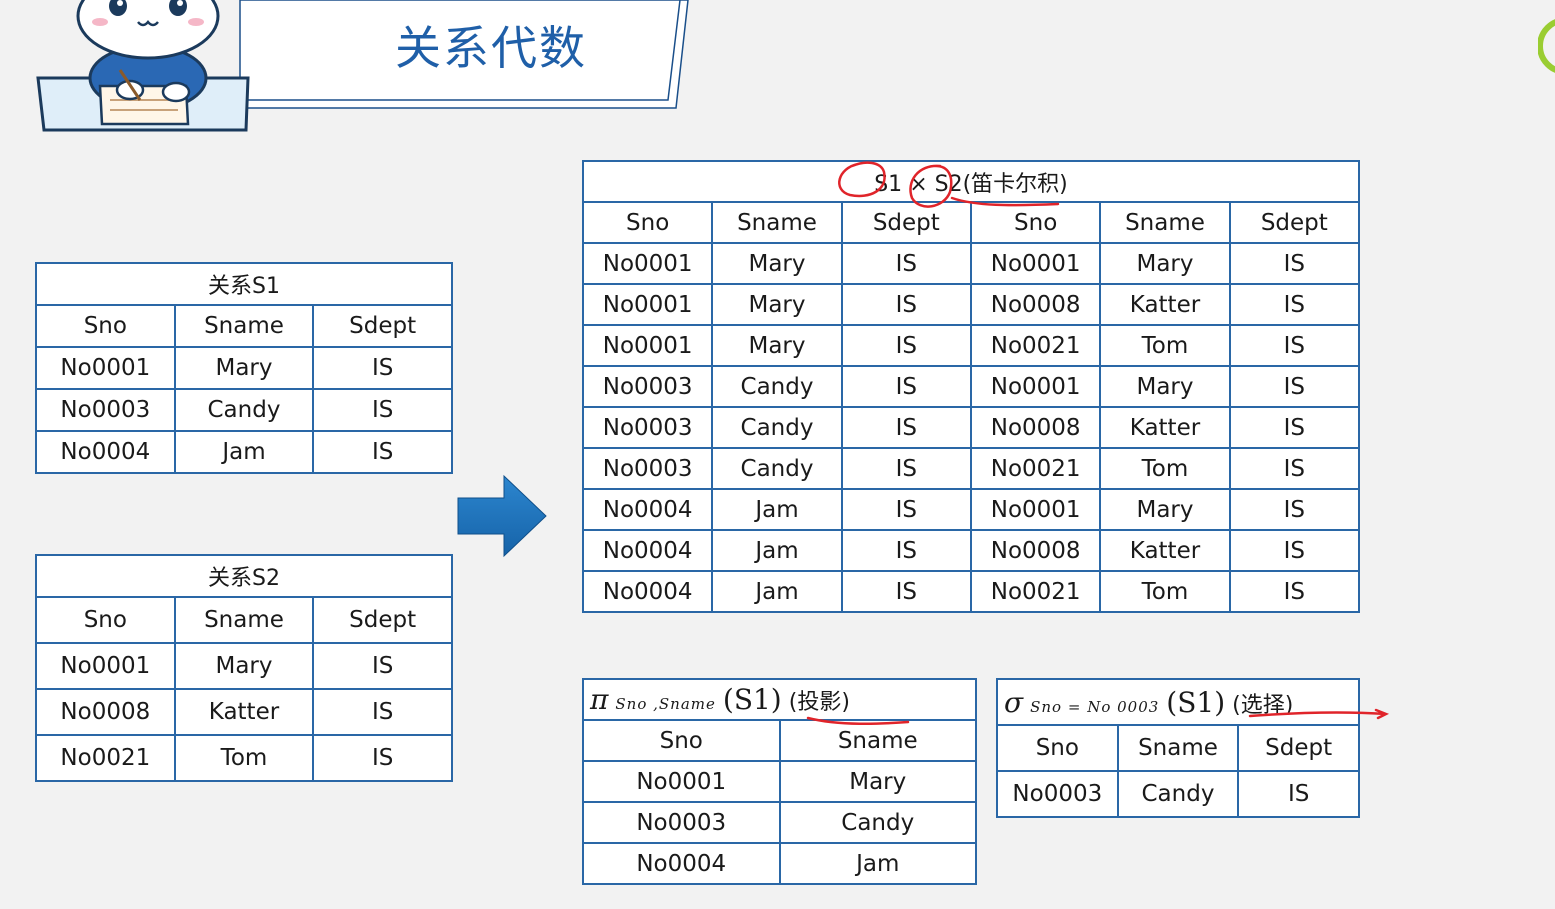 This screenshot has height=909, width=1555. I want to click on table-row: No0004 Jam IS, so click(244, 452).